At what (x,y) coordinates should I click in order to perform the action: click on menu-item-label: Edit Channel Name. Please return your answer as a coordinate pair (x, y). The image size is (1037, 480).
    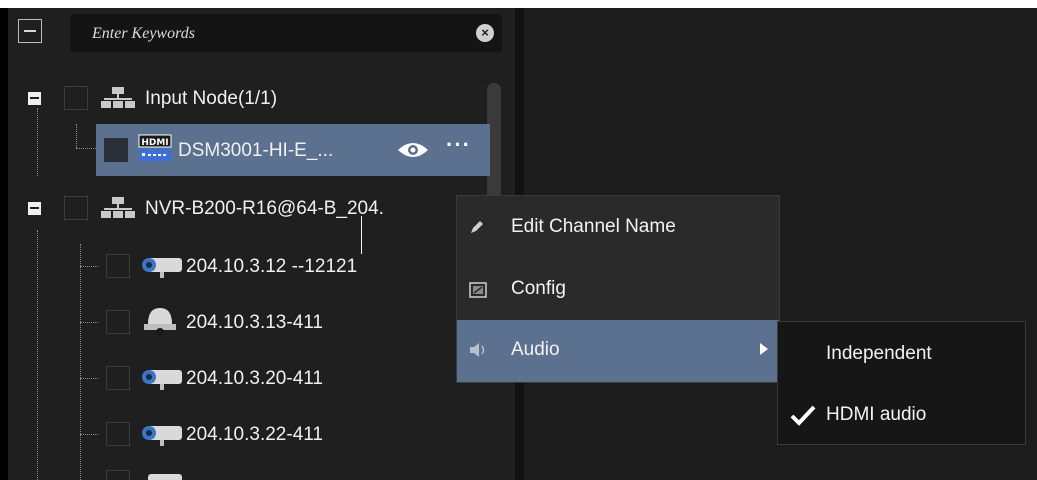
    Looking at the image, I should click on (593, 226).